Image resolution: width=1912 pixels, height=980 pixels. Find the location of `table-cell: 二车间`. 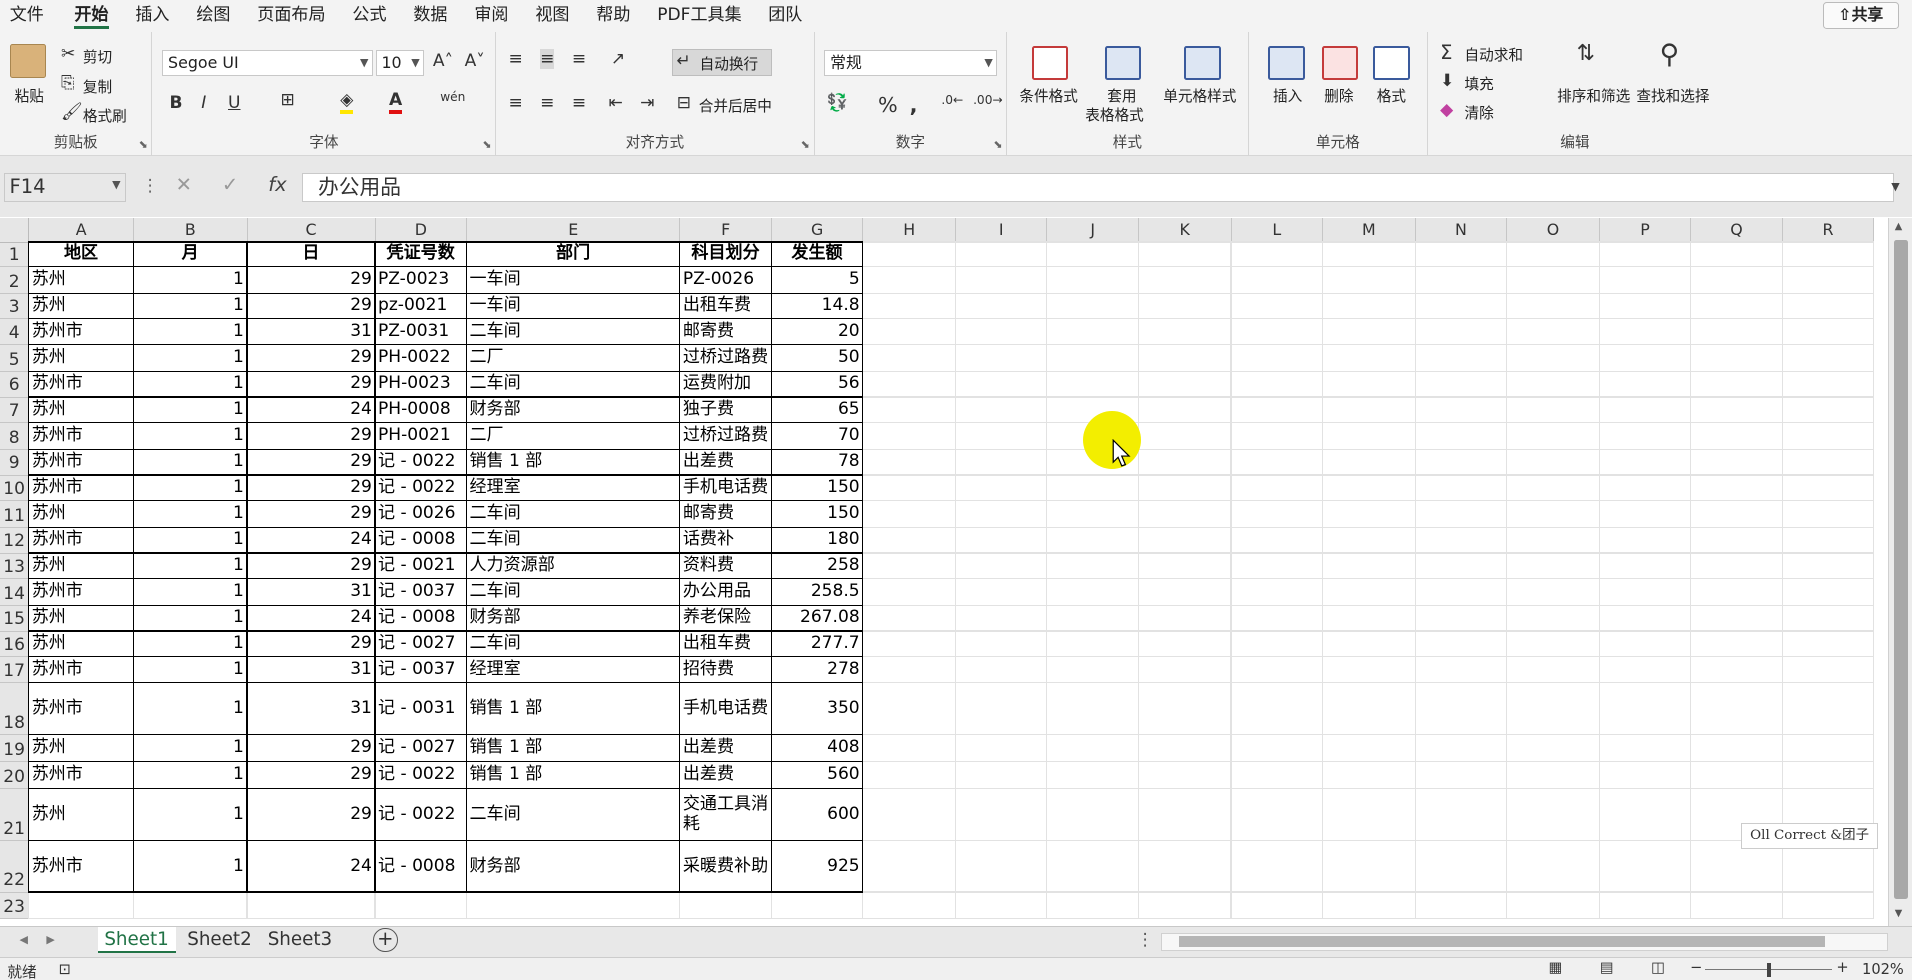

table-cell: 二车间 is located at coordinates (573, 514).